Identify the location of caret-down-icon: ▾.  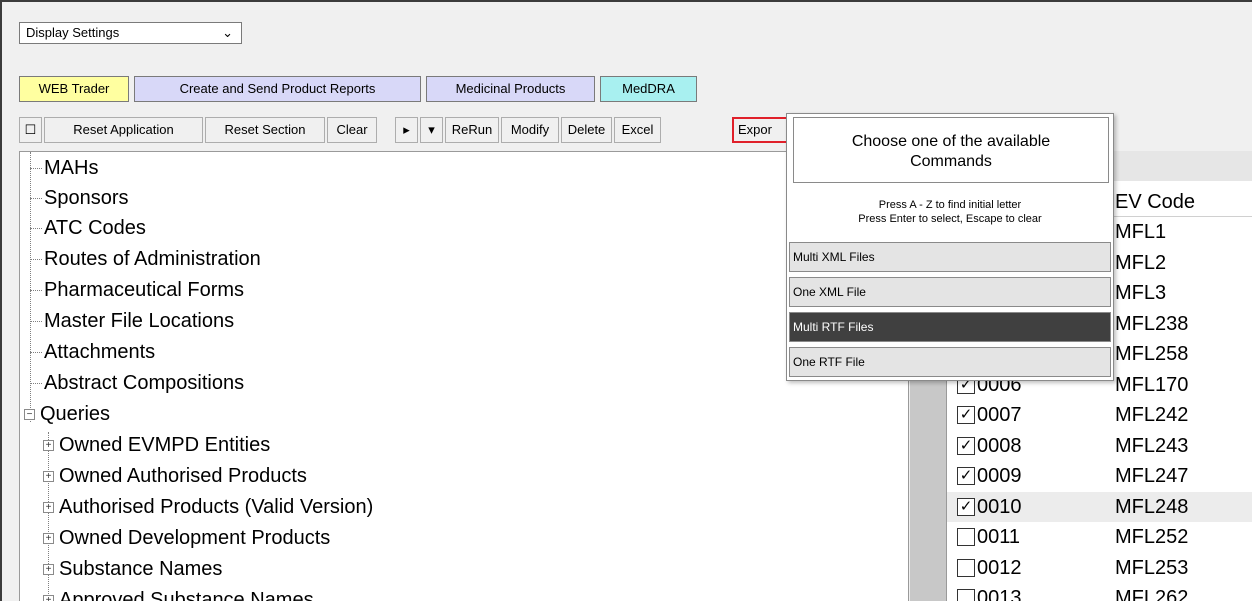
(431, 129).